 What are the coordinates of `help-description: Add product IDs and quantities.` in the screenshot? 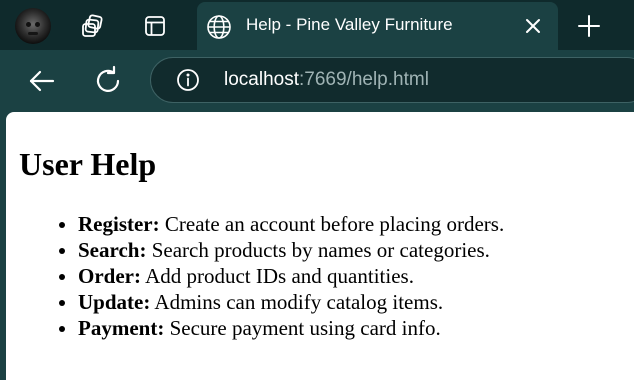 It's located at (277, 276).